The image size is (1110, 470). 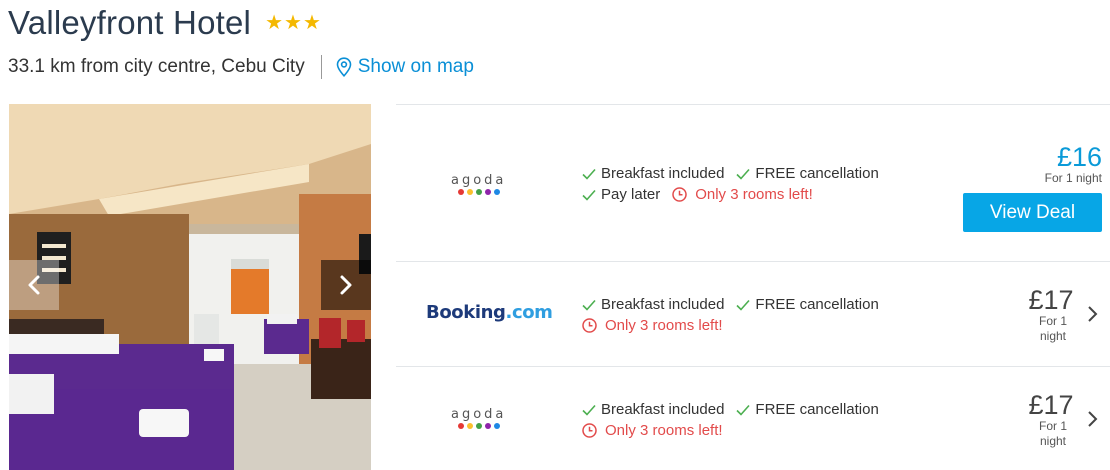 What do you see at coordinates (621, 194) in the screenshot?
I see `feature-pay-later: Pay later` at bounding box center [621, 194].